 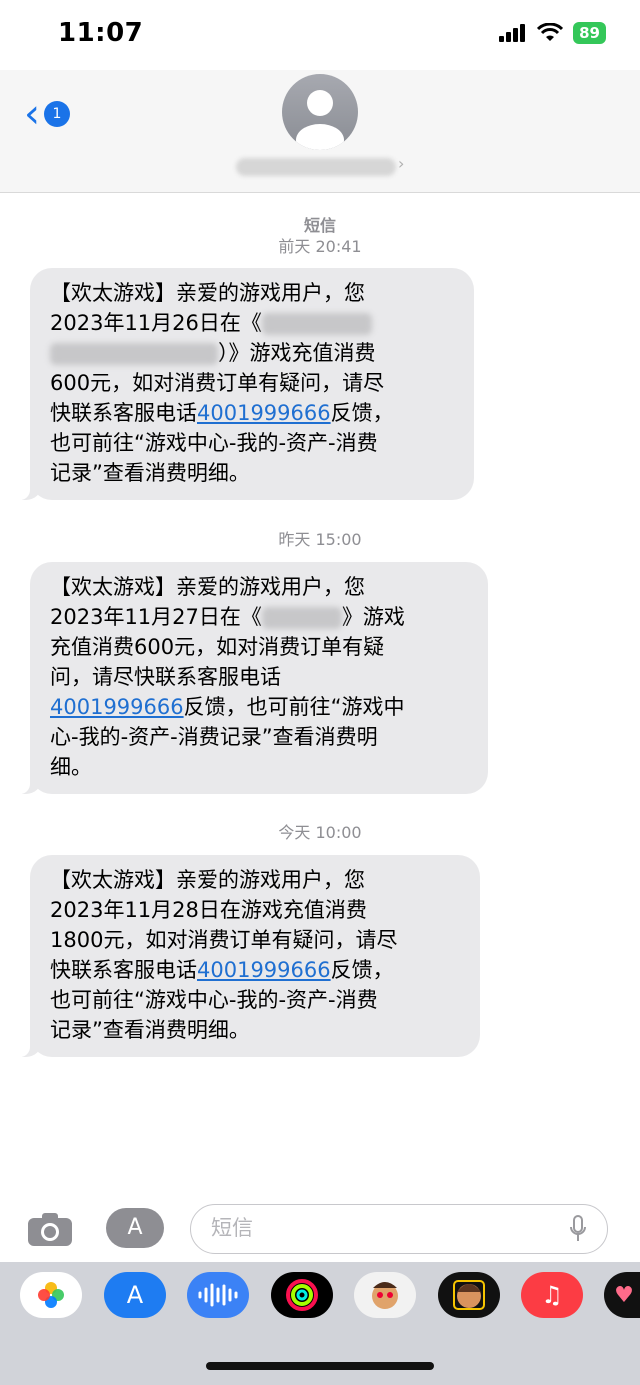 What do you see at coordinates (302, 1295) in the screenshot?
I see `activity-app-icon` at bounding box center [302, 1295].